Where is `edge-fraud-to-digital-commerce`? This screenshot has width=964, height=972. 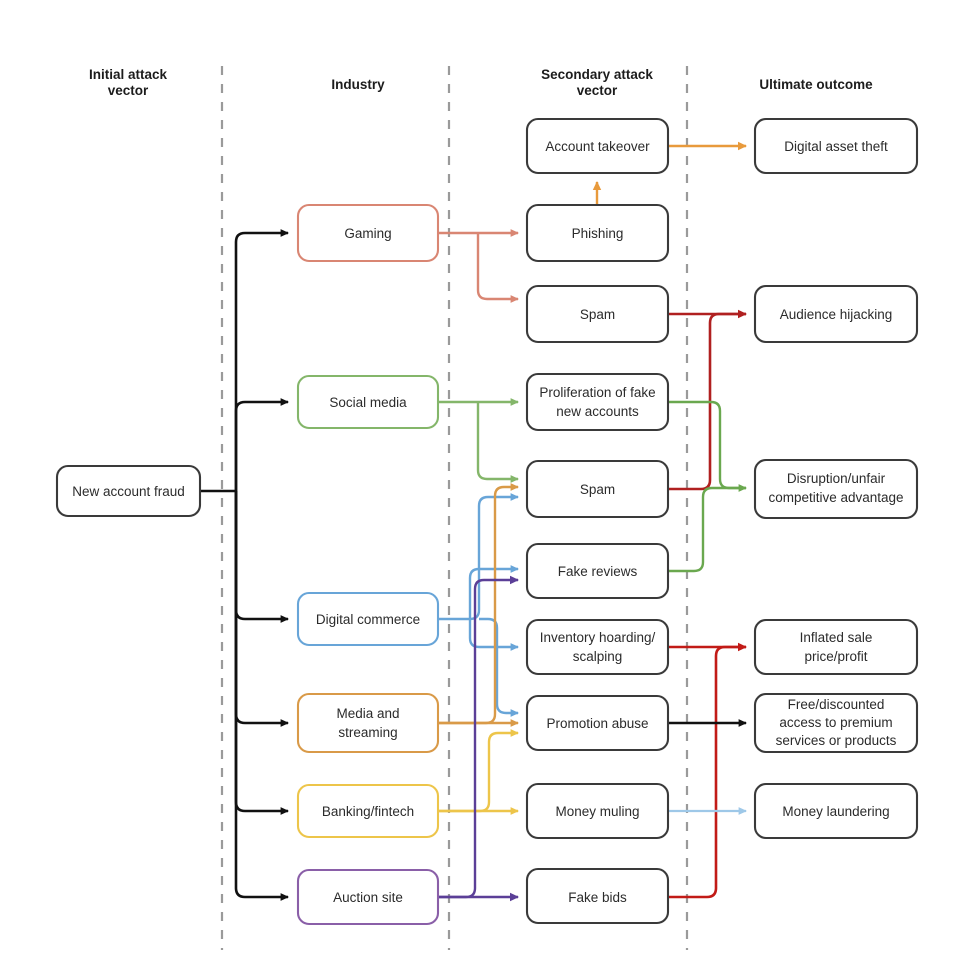
edge-fraud-to-digital-commerce is located at coordinates (261, 557).